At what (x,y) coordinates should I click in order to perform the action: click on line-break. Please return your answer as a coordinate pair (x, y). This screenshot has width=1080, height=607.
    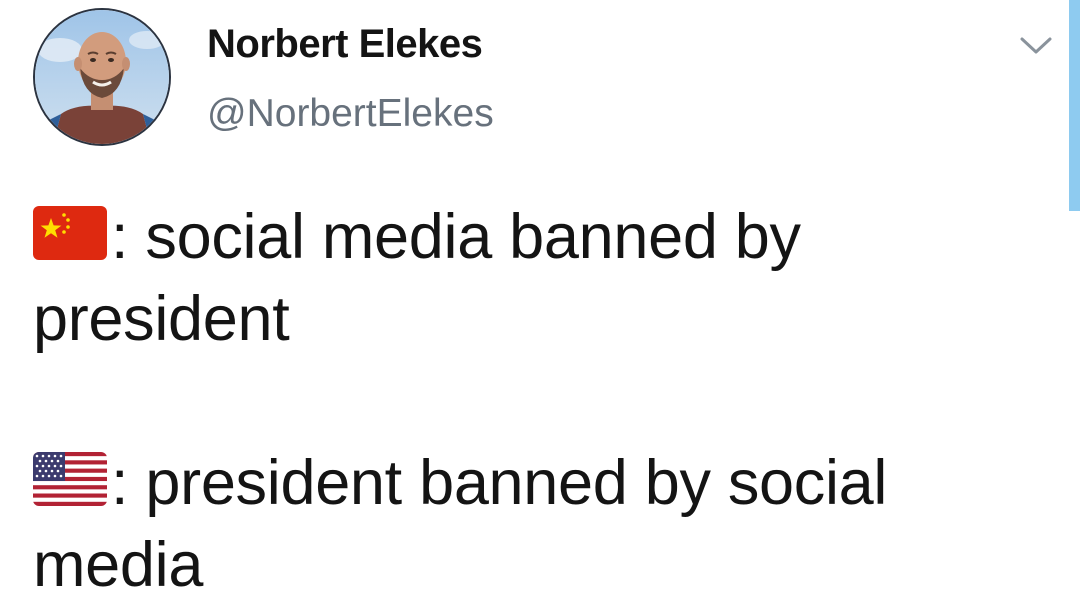
    Looking at the image, I should click on (533, 401).